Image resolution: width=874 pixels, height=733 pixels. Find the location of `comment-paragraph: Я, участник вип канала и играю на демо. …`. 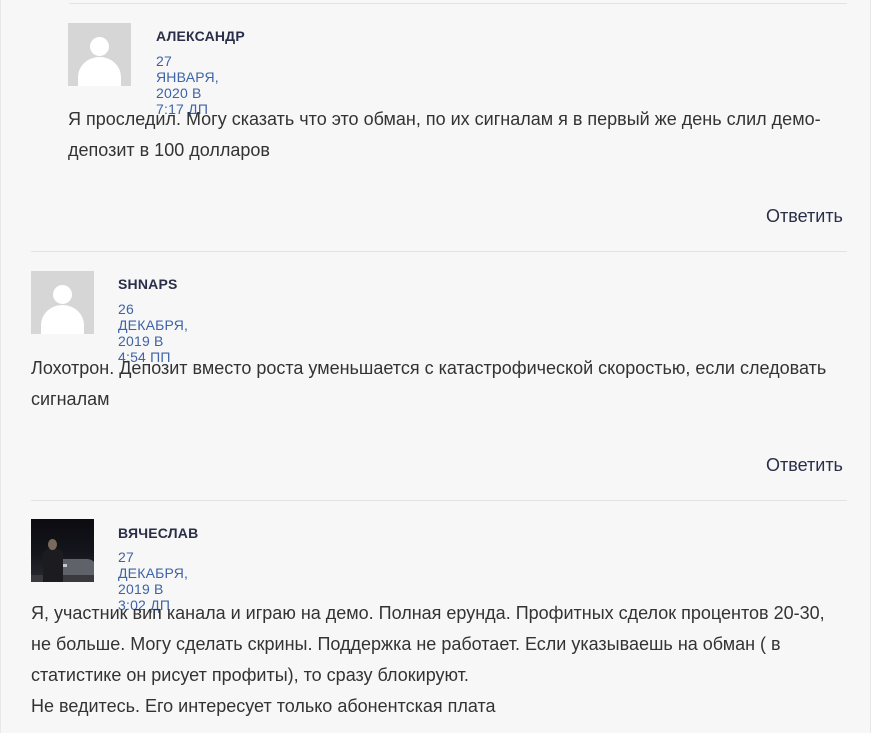

comment-paragraph: Я, участник вип канала и играю на демо. … is located at coordinates (428, 644).